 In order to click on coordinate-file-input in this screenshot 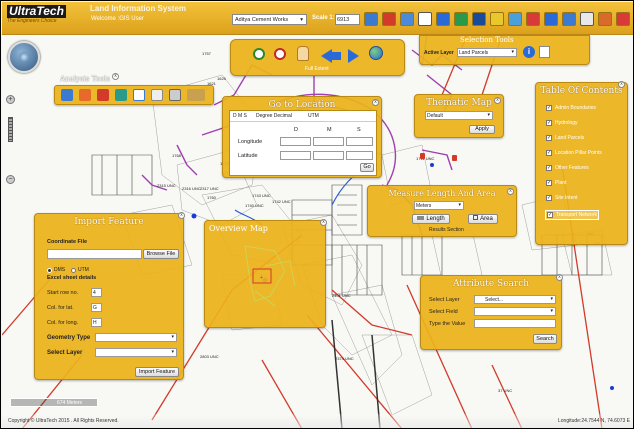, I will do `click(94, 254)`.